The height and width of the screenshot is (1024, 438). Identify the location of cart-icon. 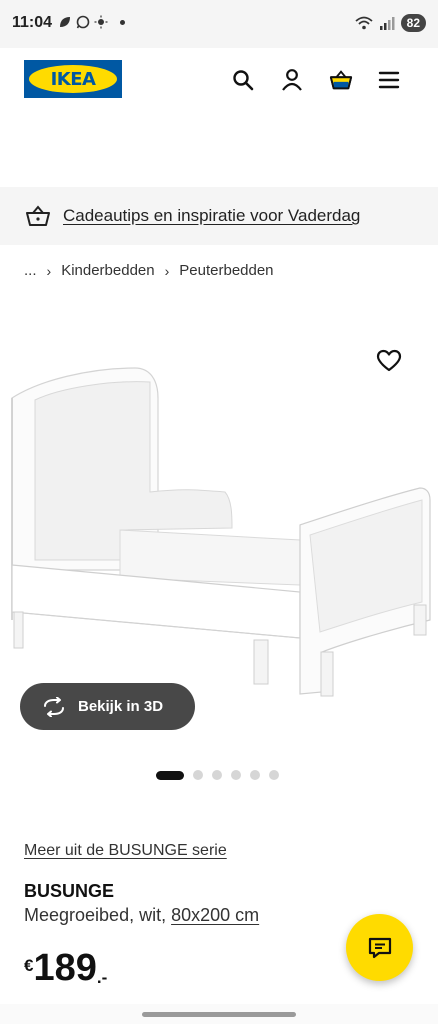
(341, 80).